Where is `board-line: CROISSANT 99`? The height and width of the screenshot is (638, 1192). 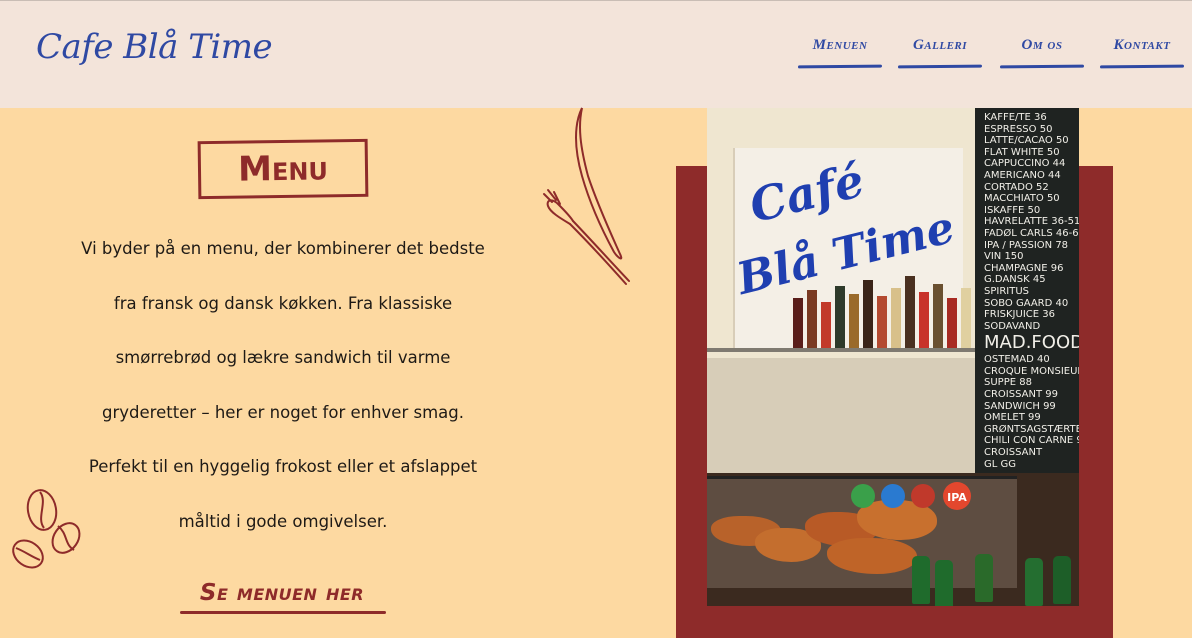 board-line: CROISSANT 99 is located at coordinates (1021, 395).